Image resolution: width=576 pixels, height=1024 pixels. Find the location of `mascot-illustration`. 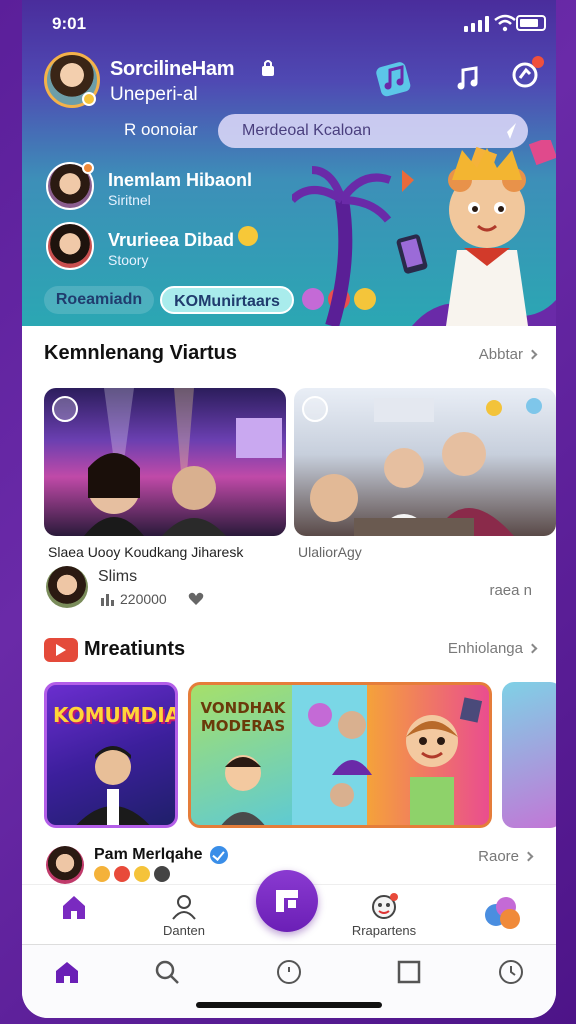

mascot-illustration is located at coordinates (424, 233).